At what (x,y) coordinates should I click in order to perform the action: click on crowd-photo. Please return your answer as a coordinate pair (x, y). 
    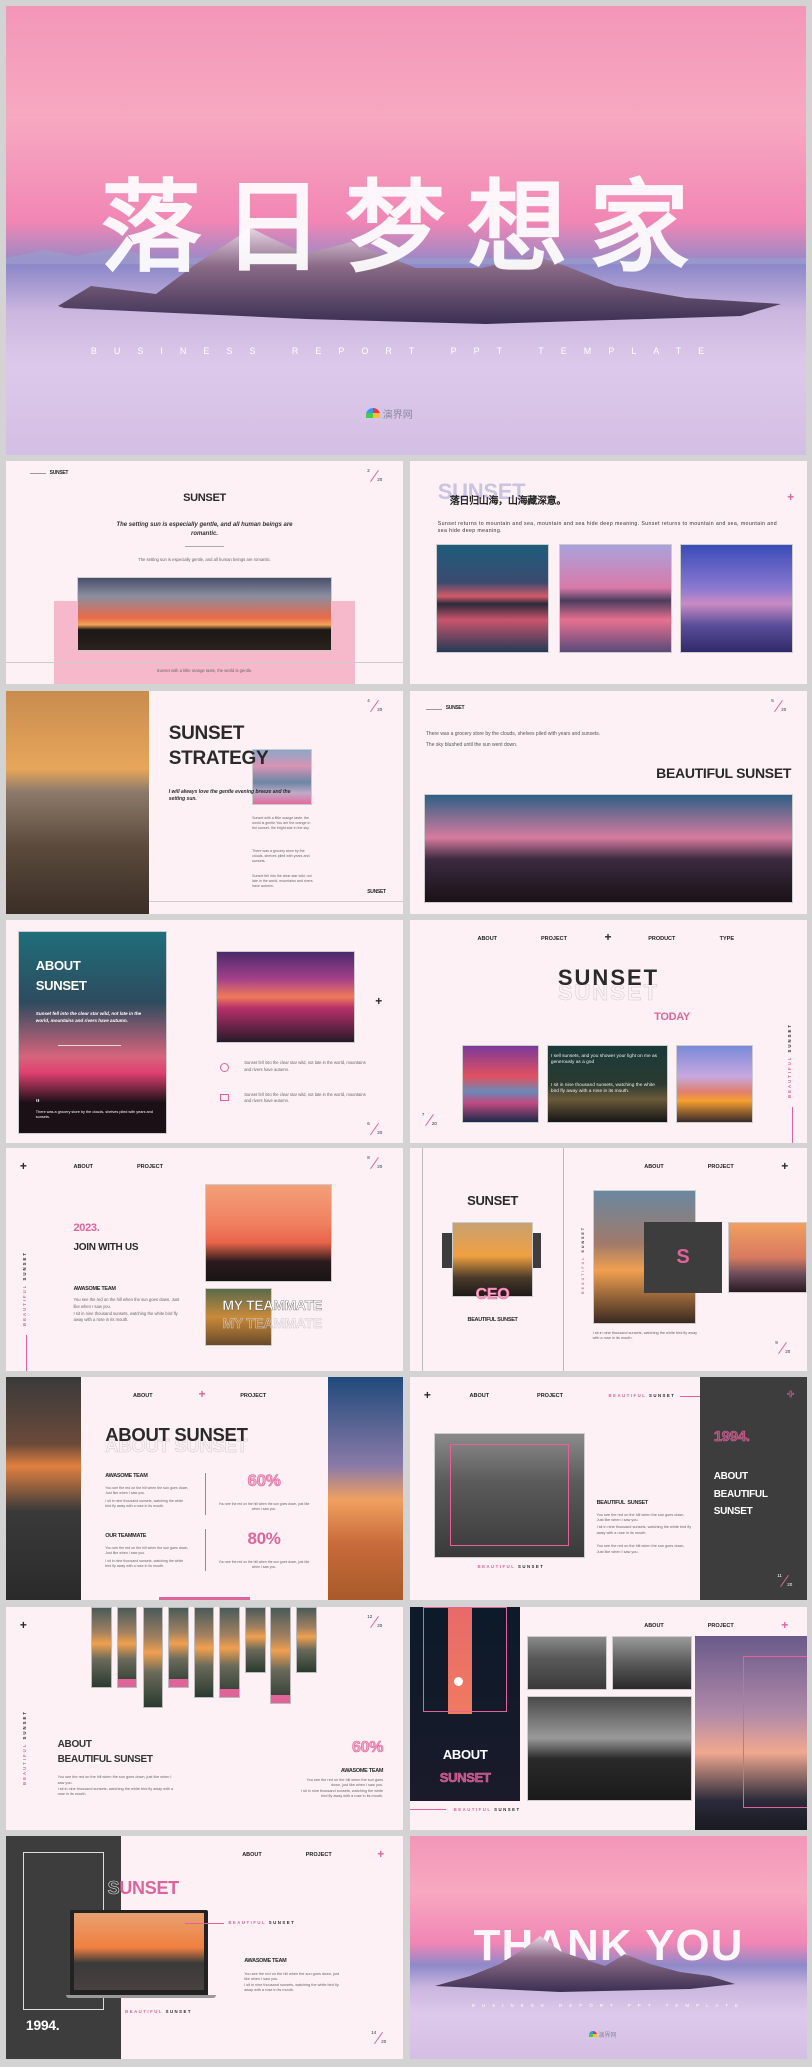
    Looking at the image, I should click on (609, 1748).